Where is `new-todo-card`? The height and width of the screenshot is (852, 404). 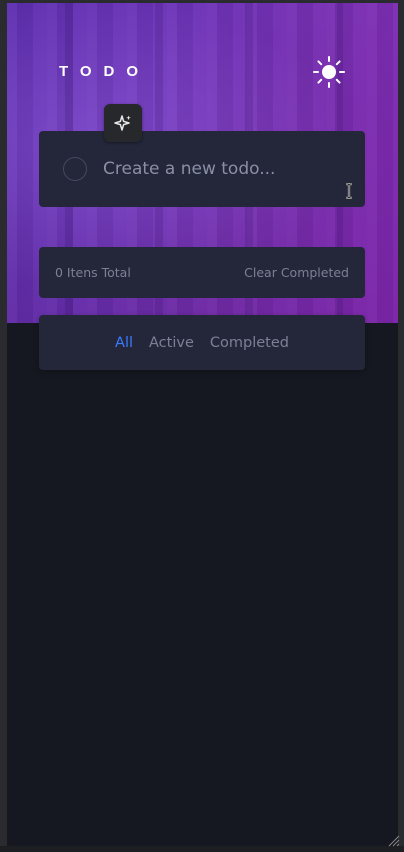
new-todo-card is located at coordinates (202, 169).